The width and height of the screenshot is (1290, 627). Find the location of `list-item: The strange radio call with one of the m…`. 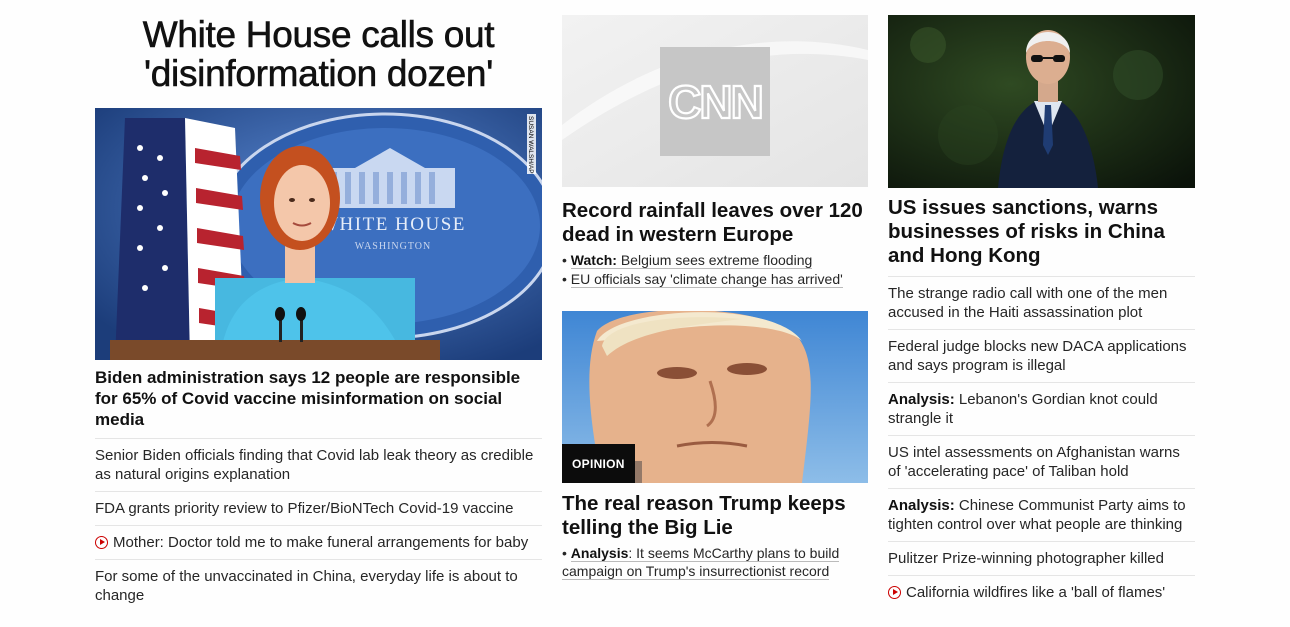

list-item: The strange radio call with one of the m… is located at coordinates (1041, 303).